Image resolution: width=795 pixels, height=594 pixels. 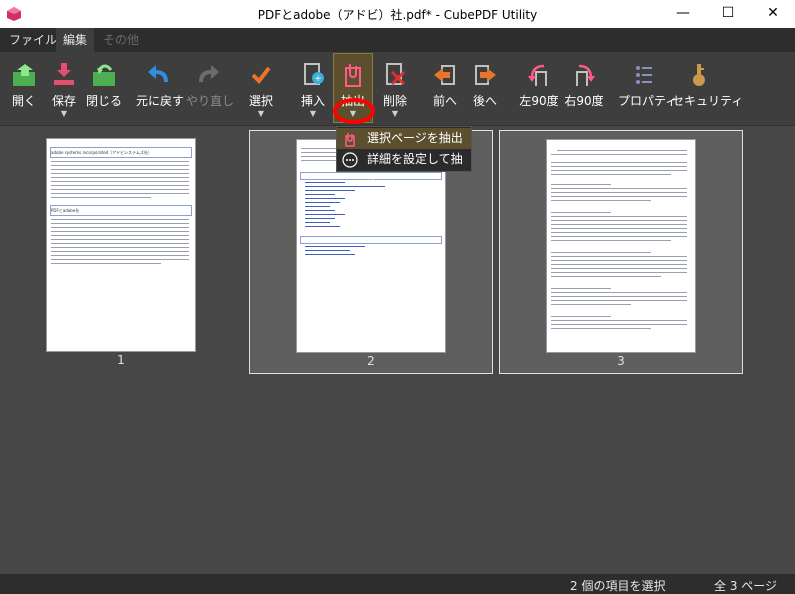 I want to click on tab-file: ファイル, so click(x=33, y=40).